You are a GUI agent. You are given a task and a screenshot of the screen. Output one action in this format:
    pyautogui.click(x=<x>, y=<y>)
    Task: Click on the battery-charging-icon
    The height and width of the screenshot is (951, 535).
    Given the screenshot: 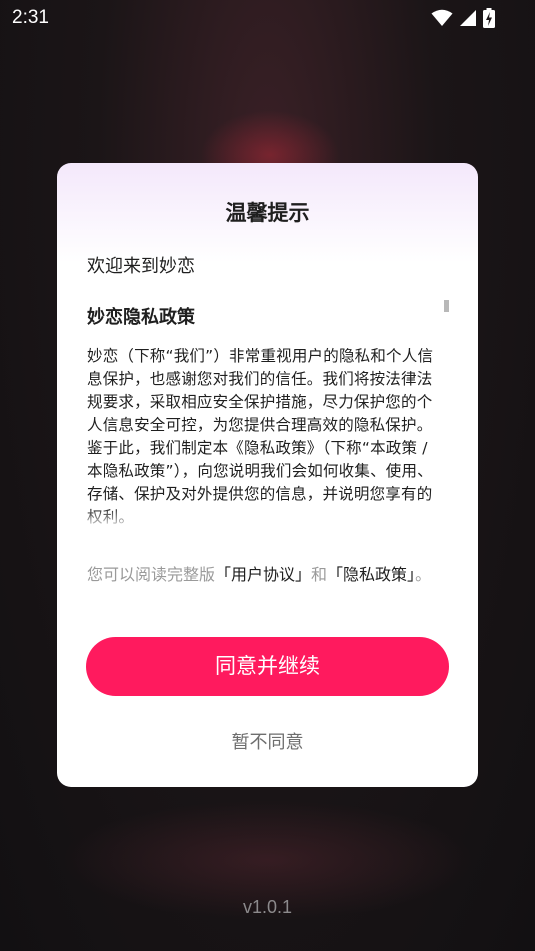 What is the action you would take?
    pyautogui.click(x=489, y=18)
    